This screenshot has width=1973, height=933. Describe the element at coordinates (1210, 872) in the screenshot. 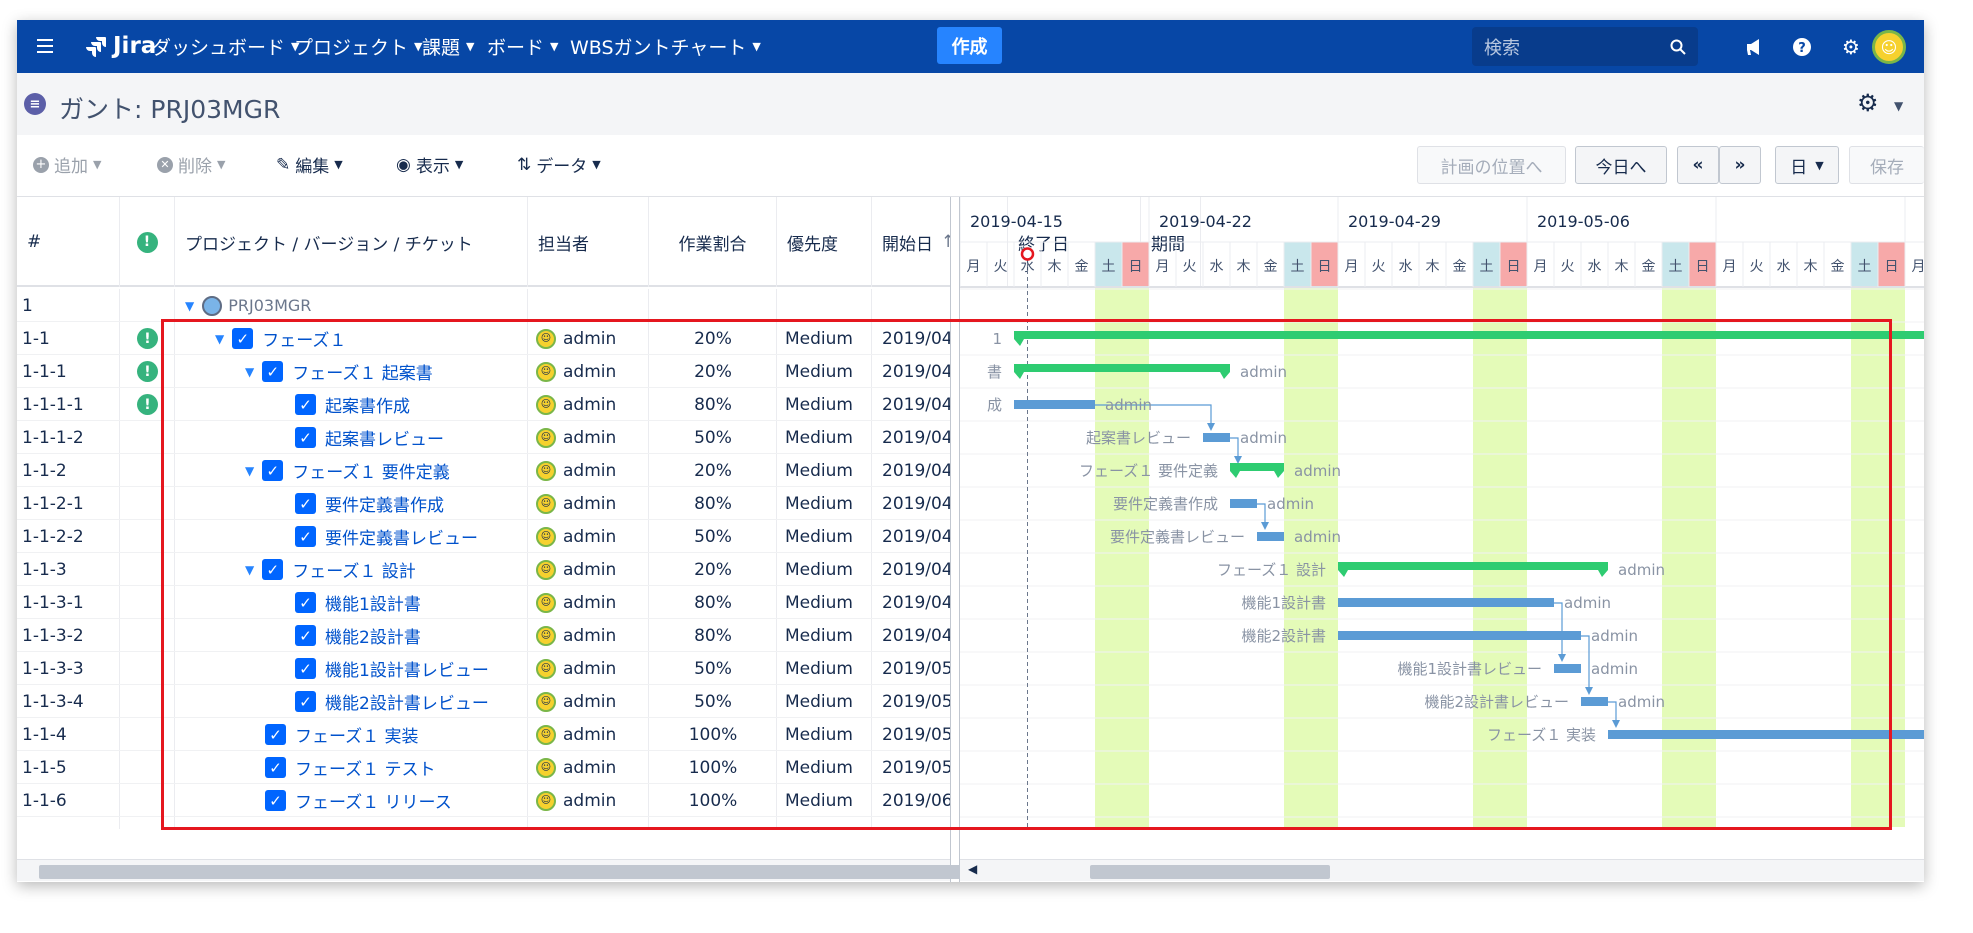

I see `gantt-scroll-thumb` at that location.